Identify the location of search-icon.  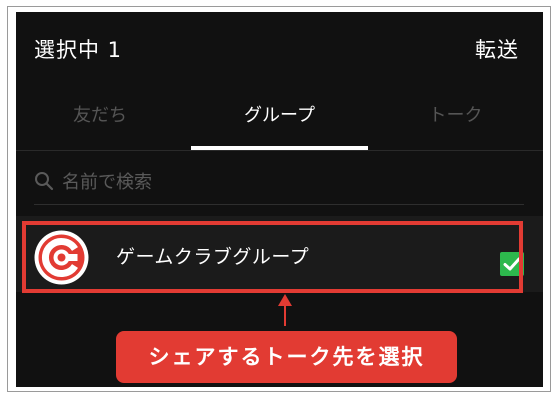
(44, 183).